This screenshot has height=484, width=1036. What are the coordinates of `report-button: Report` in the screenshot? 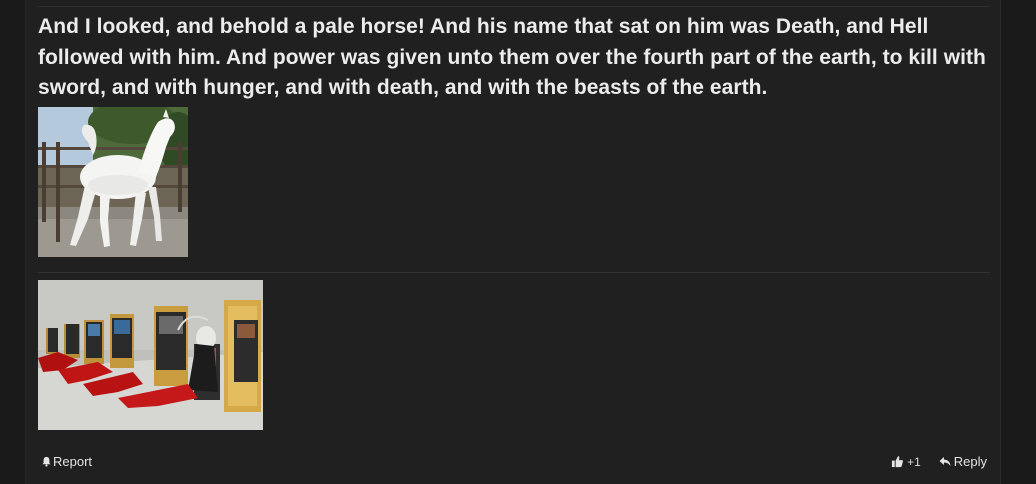 It's located at (66, 461).